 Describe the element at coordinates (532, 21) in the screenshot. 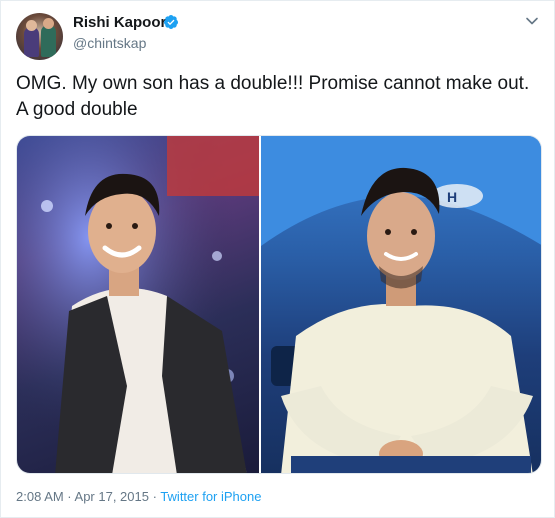

I see `chevron-down-icon` at that location.